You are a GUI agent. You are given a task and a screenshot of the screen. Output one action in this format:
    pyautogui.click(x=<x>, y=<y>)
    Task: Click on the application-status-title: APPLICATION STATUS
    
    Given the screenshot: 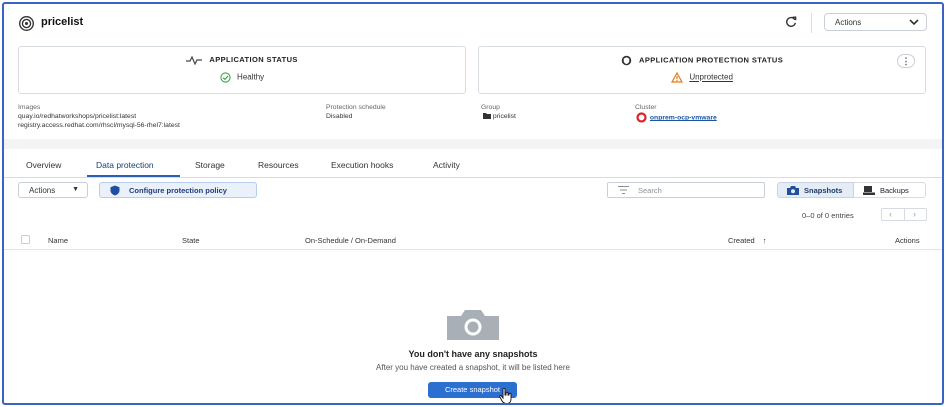 What is the action you would take?
    pyautogui.click(x=242, y=60)
    